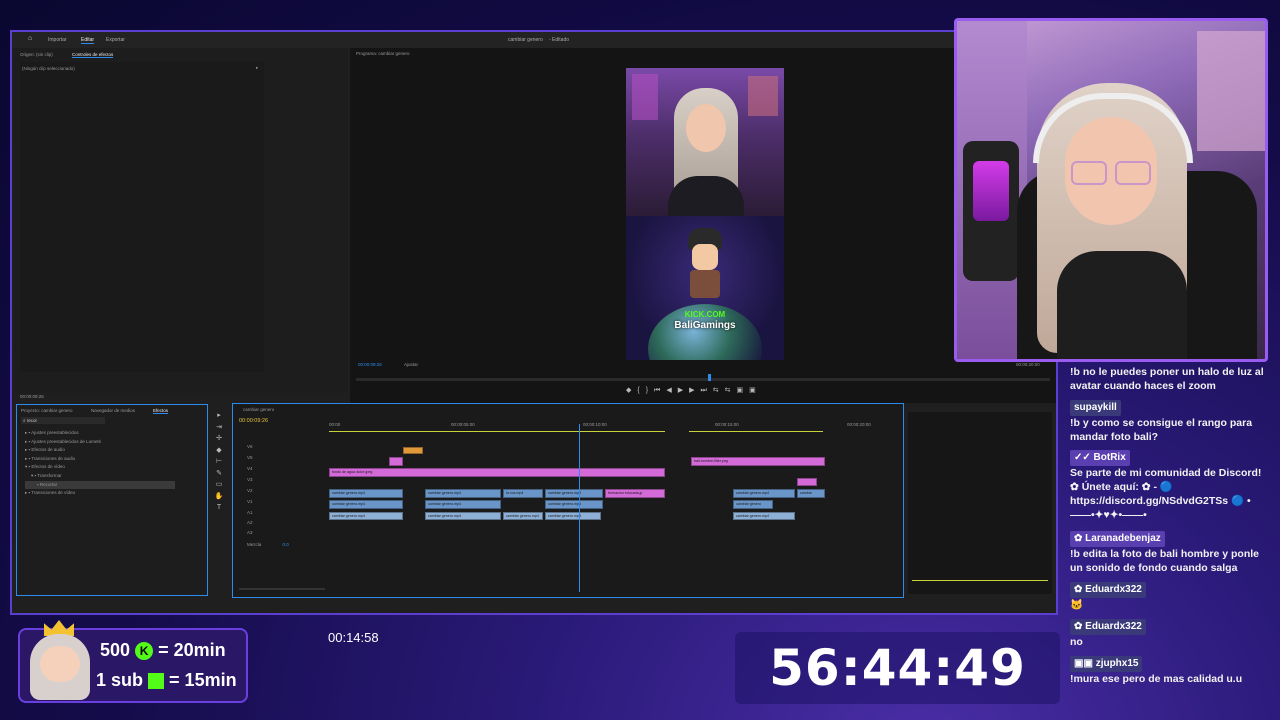 The width and height of the screenshot is (1280, 720). Describe the element at coordinates (897, 668) in the screenshot. I see `subathon-countdown: 56:44:49` at that location.